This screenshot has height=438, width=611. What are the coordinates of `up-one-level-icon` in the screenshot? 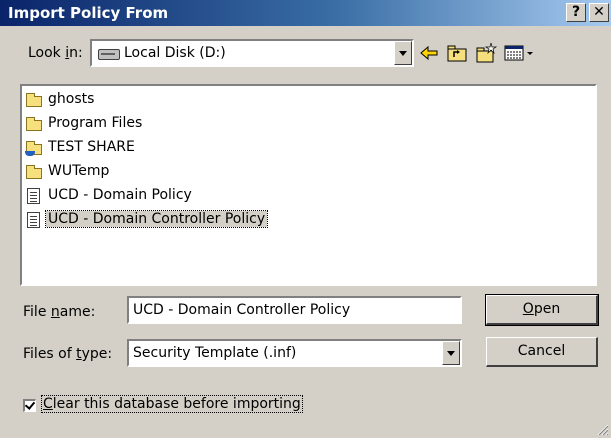 It's located at (457, 53).